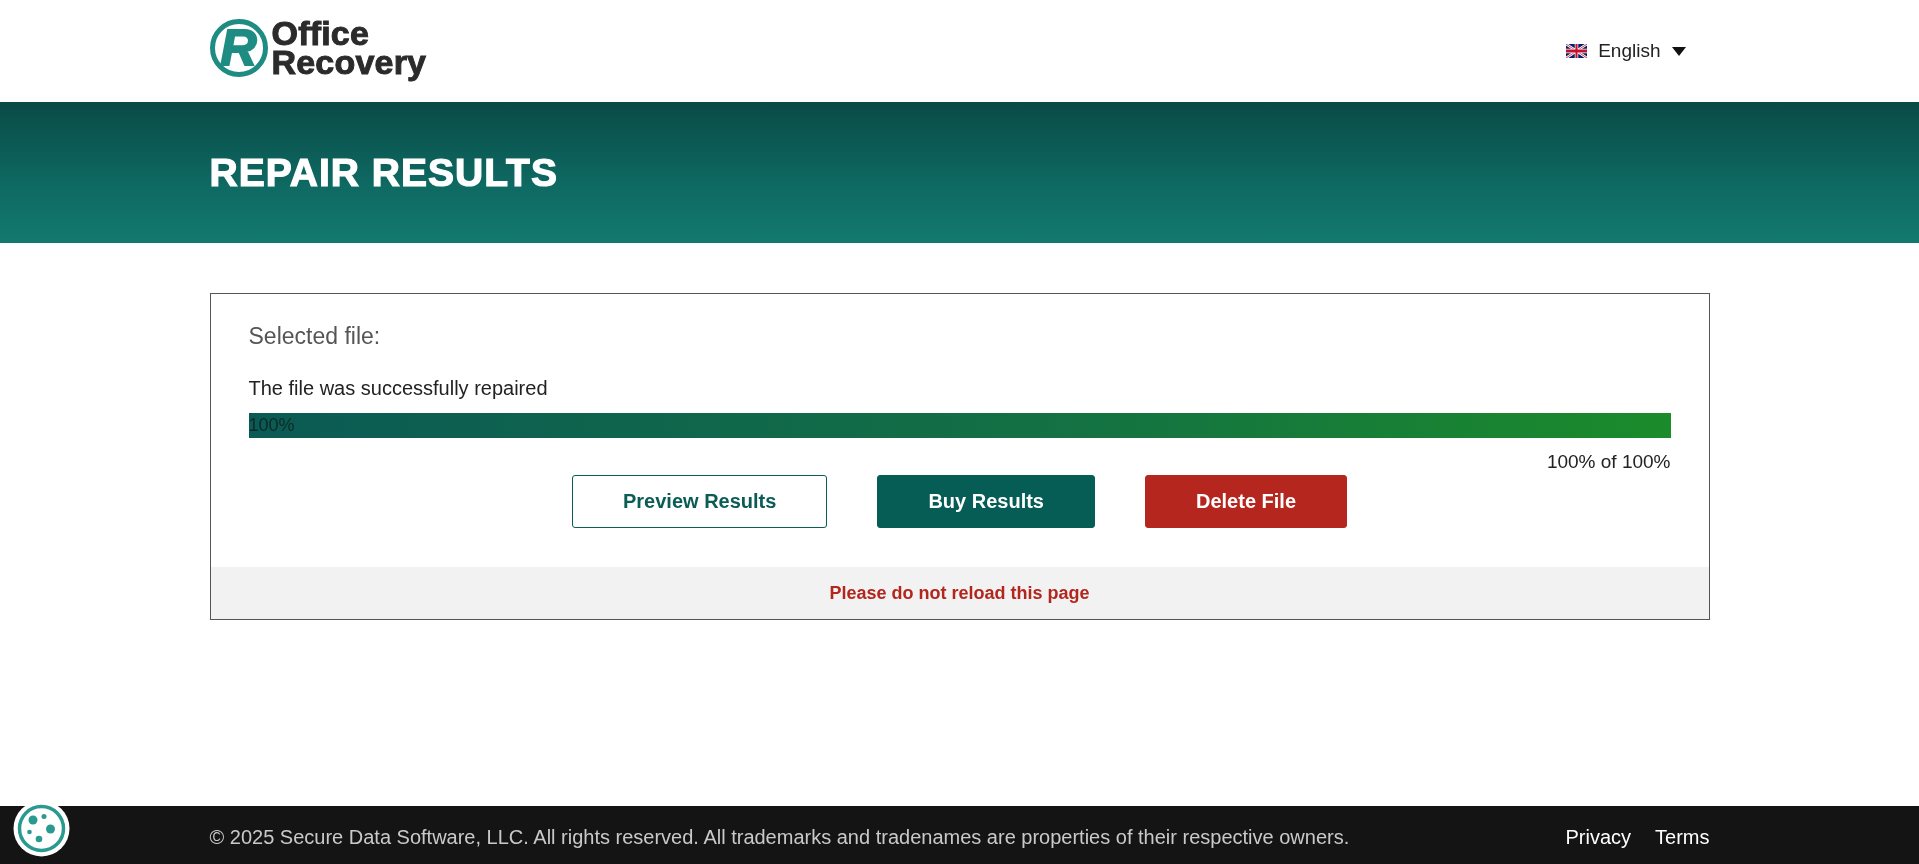  I want to click on footer-link: Privacy, so click(1598, 837).